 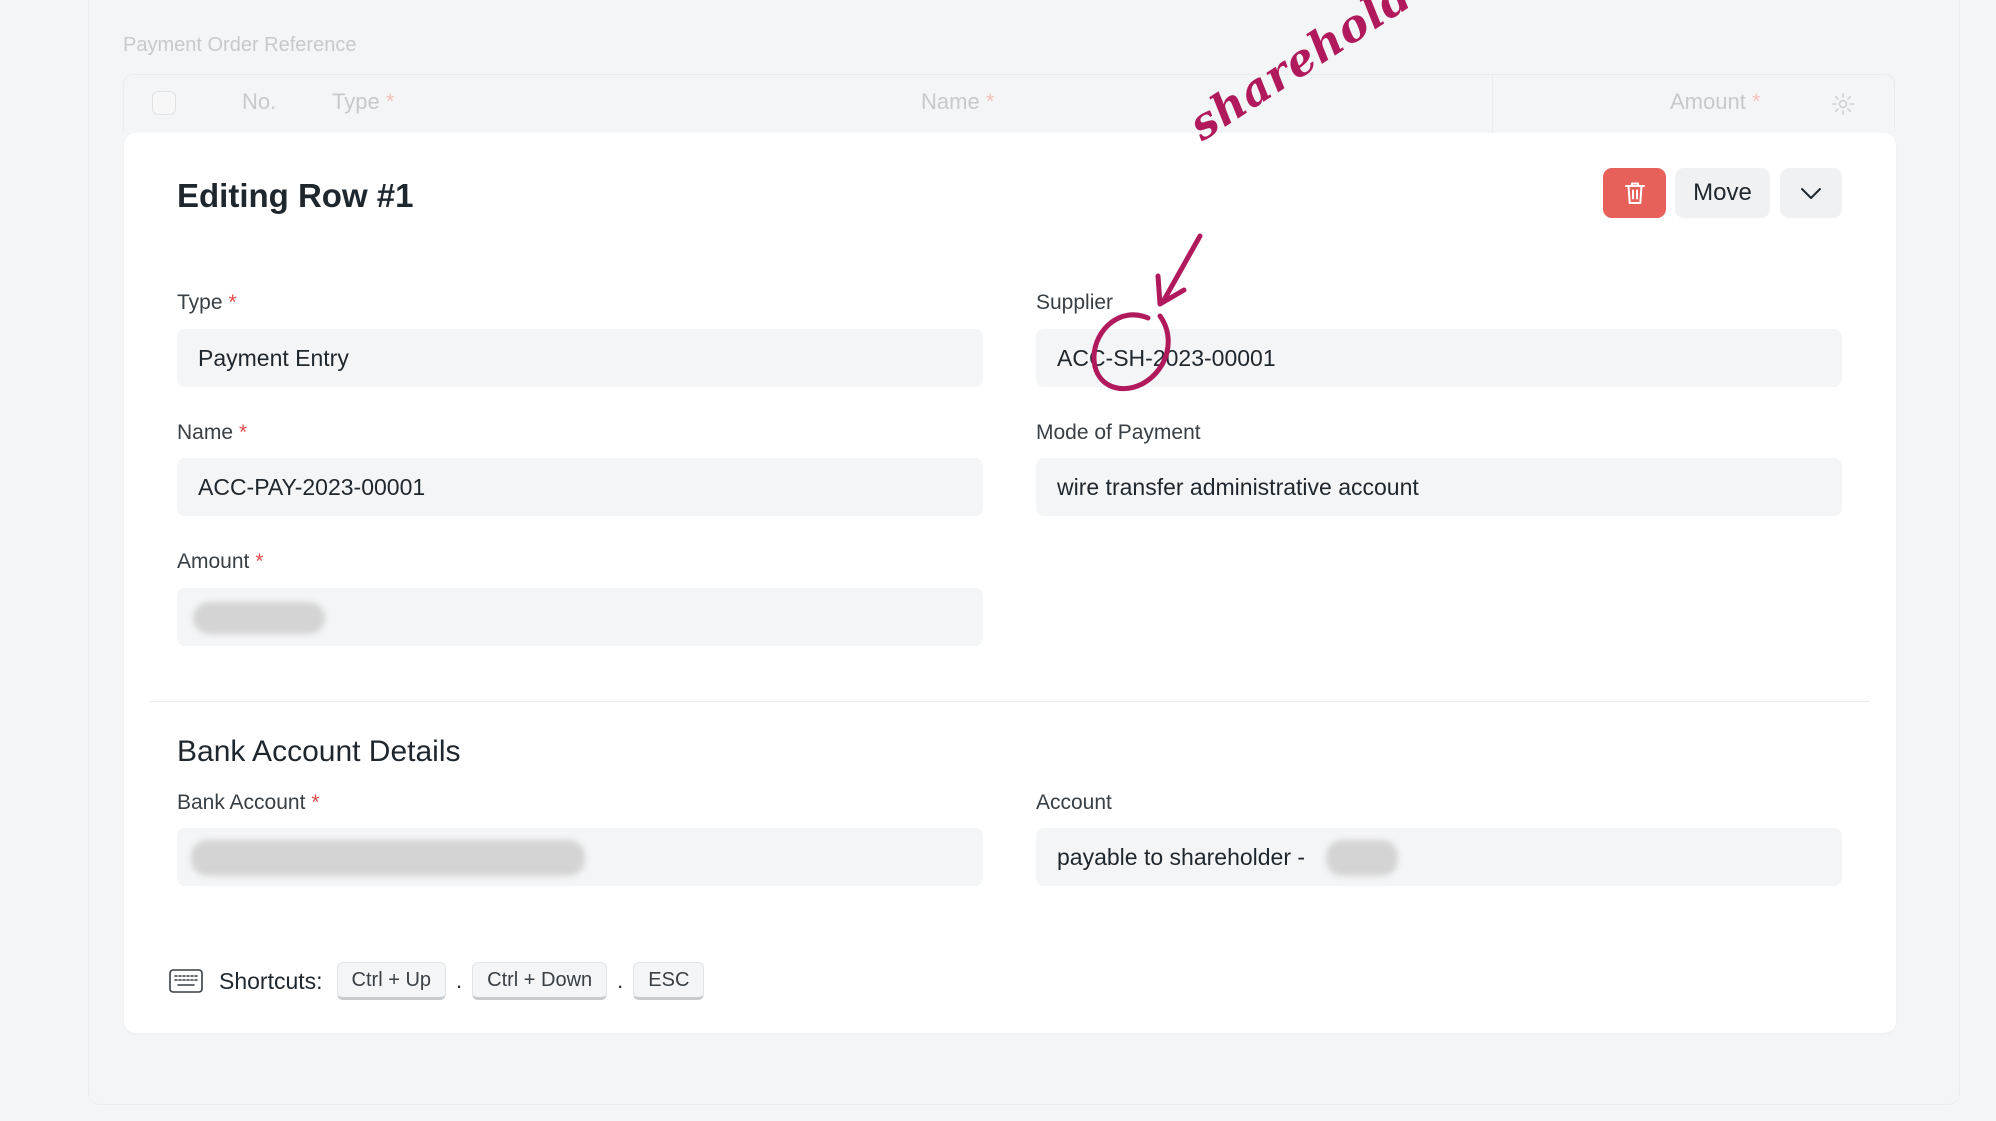 I want to click on section-label: Payment Order Reference, so click(x=240, y=45).